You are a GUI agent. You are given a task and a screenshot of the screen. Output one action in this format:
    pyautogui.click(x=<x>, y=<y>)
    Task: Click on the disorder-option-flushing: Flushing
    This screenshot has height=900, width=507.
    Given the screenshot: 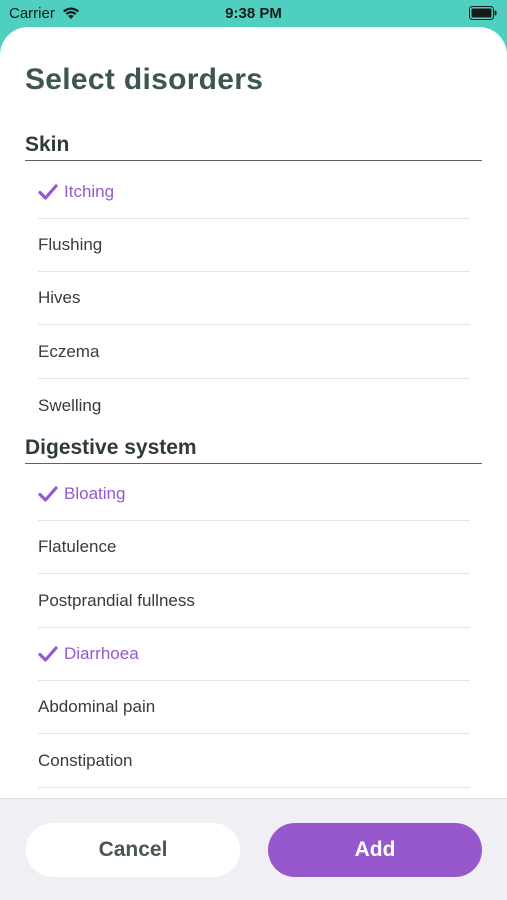 What is the action you would take?
    pyautogui.click(x=254, y=245)
    